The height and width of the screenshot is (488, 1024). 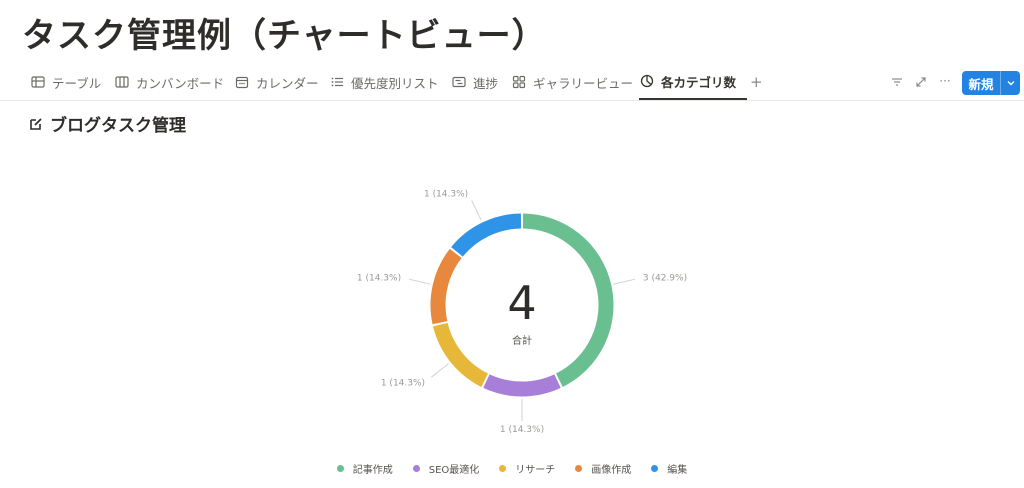 What do you see at coordinates (677, 470) in the screenshot?
I see `legend-label: 編集` at bounding box center [677, 470].